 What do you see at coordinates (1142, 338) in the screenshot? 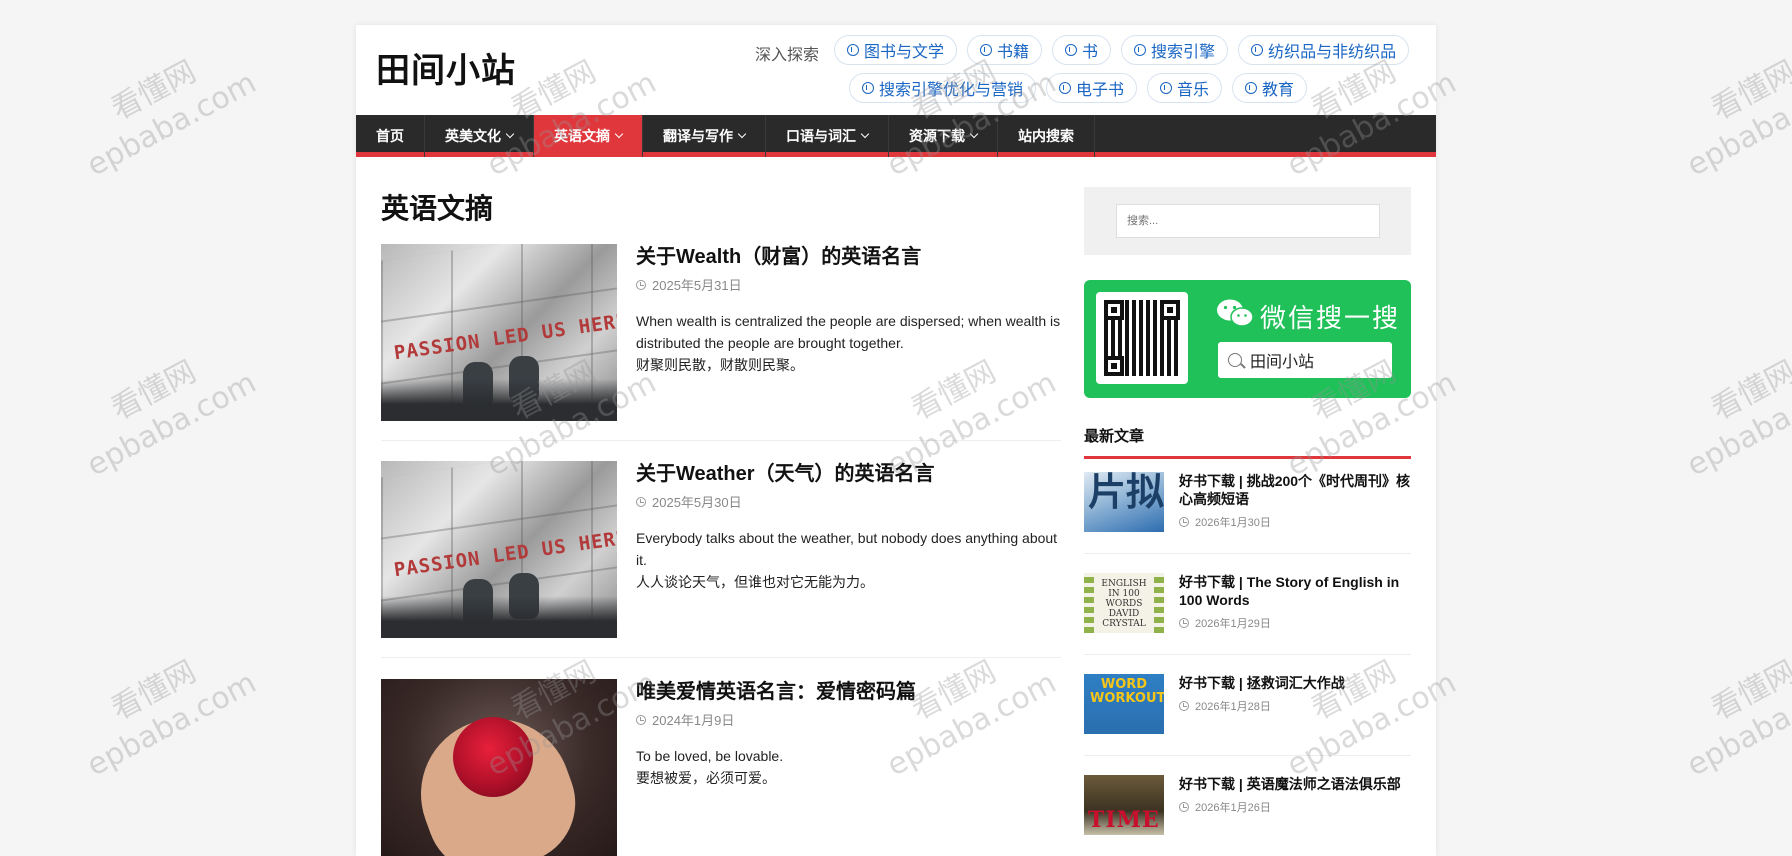
I see `qr-code` at bounding box center [1142, 338].